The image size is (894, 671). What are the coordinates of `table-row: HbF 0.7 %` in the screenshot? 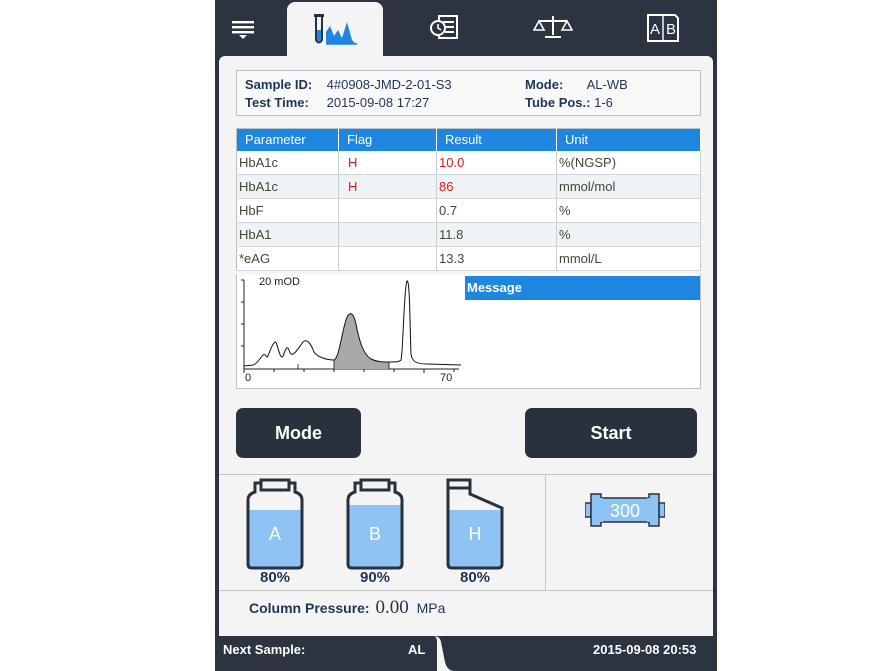 It's located at (468, 210).